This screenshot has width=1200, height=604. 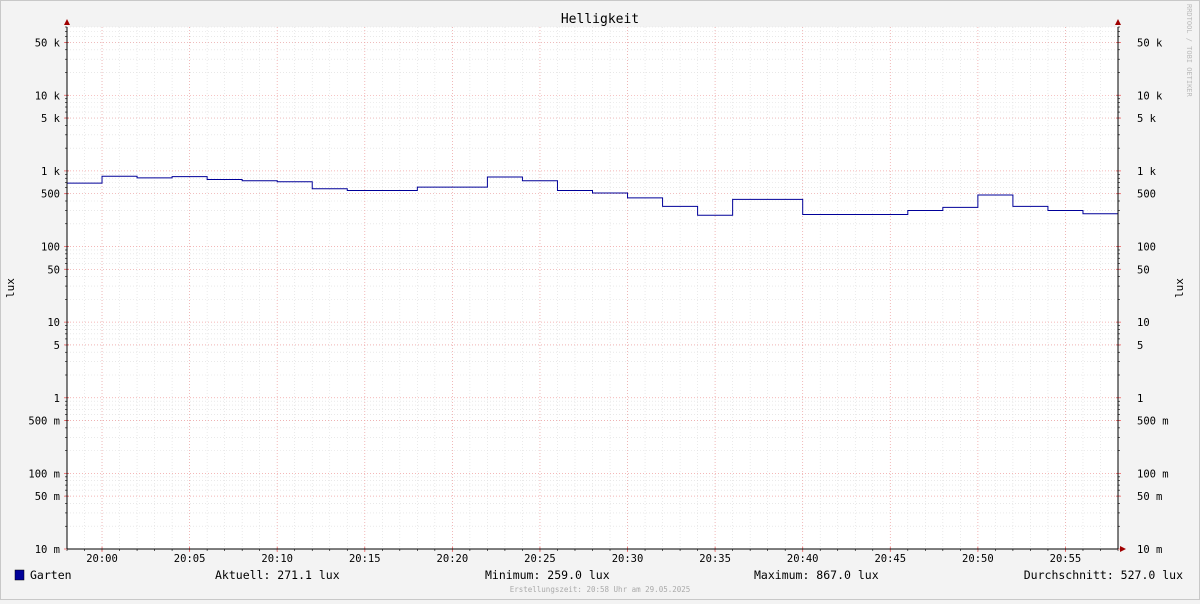 What do you see at coordinates (1146, 195) in the screenshot?
I see `y-tick-label-right: 500` at bounding box center [1146, 195].